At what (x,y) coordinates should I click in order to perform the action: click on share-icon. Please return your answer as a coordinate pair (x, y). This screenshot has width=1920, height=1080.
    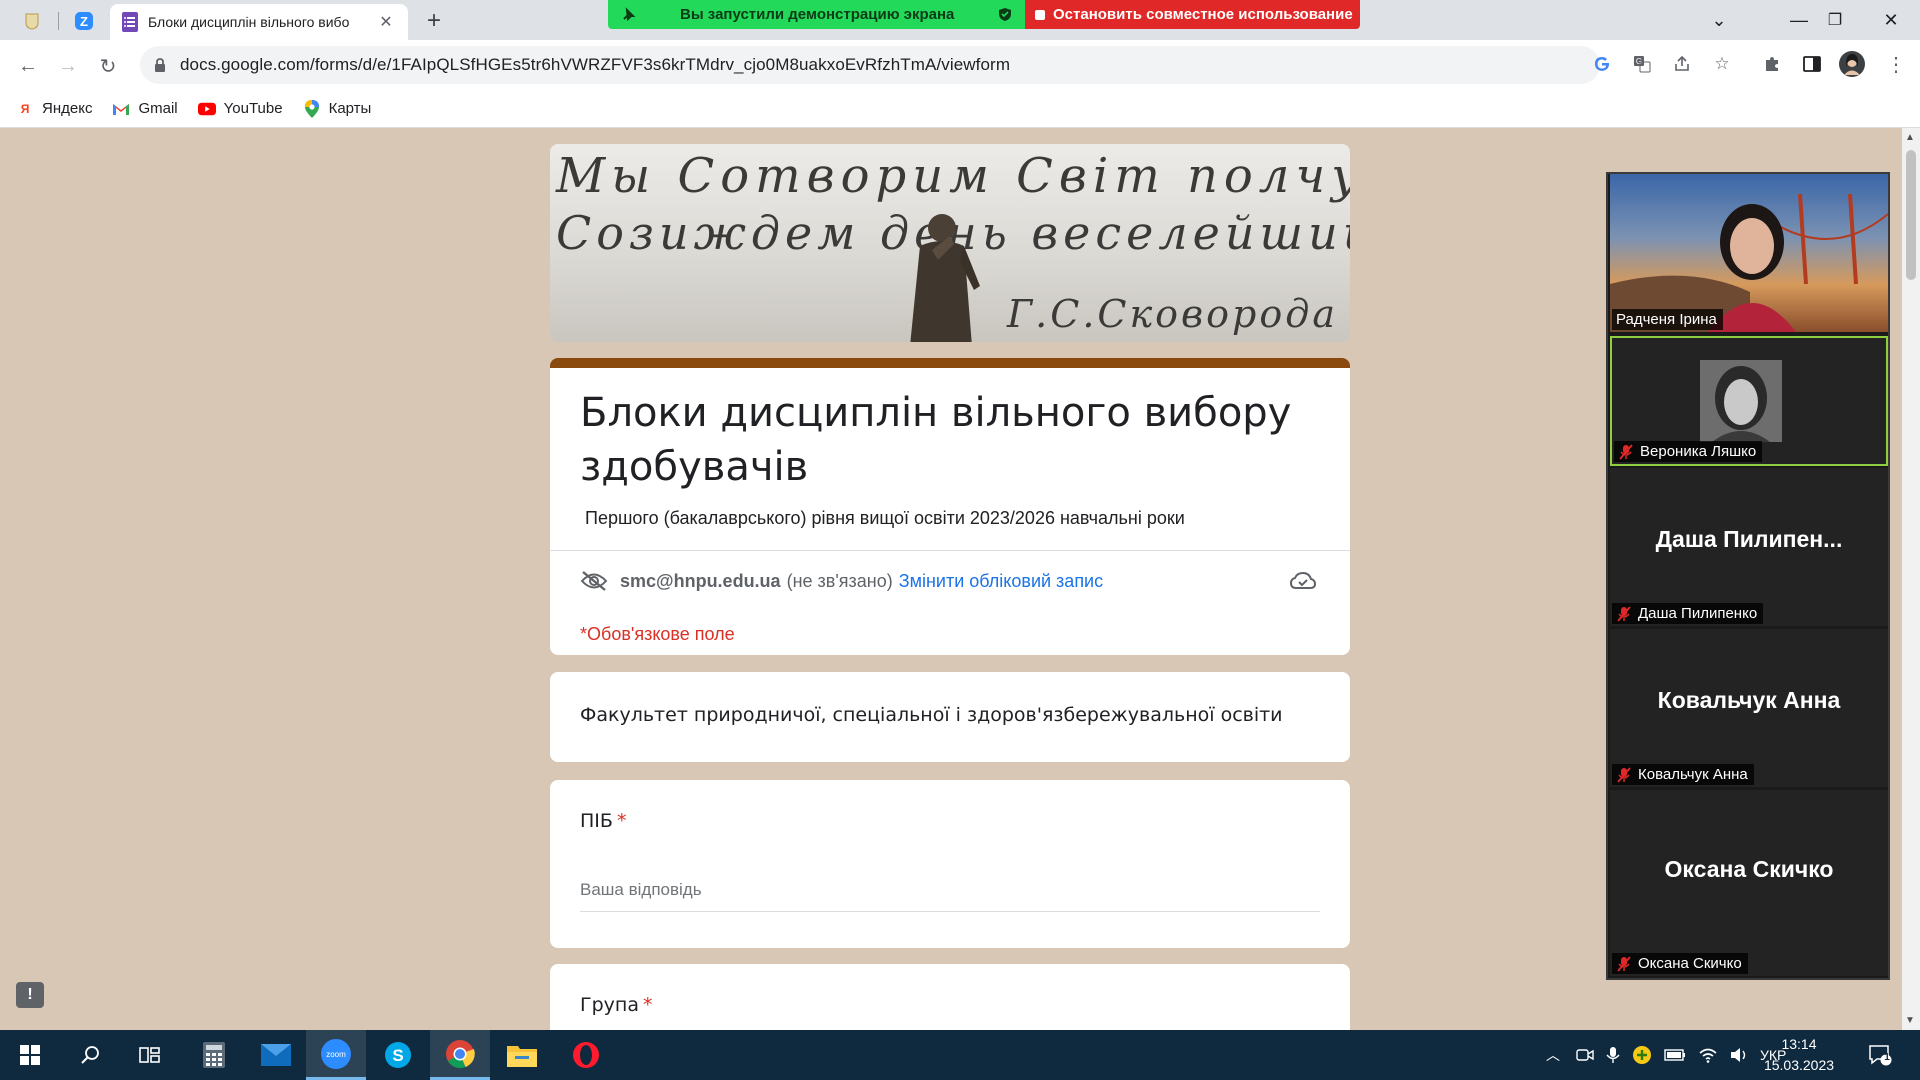
    Looking at the image, I should click on (1682, 64).